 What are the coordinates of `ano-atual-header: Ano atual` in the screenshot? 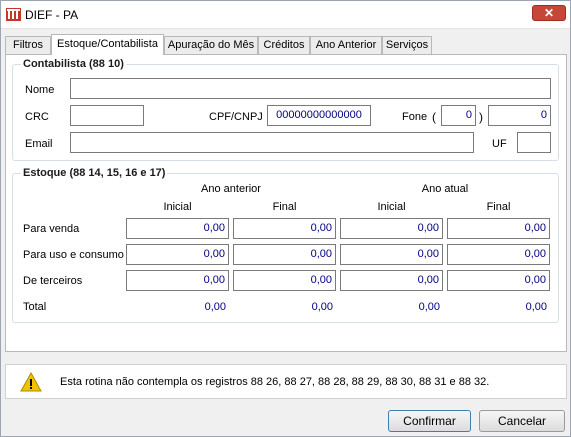 It's located at (445, 189).